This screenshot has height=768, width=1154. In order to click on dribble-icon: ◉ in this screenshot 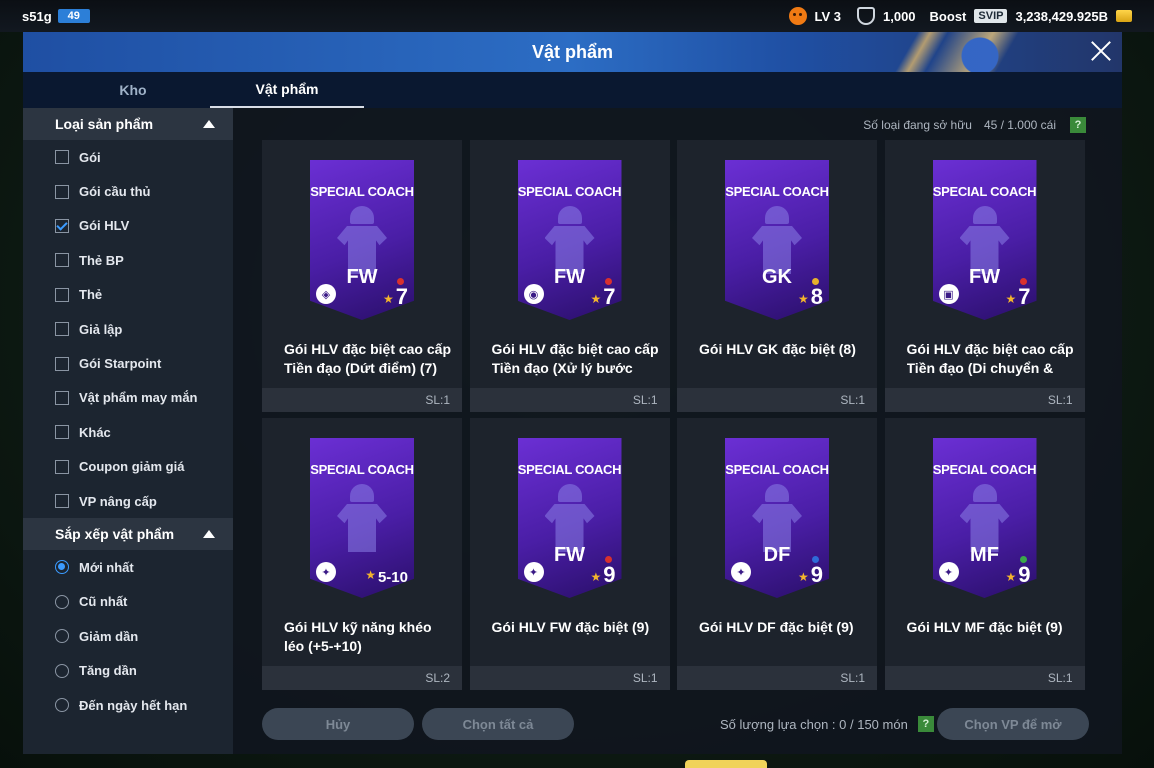, I will do `click(533, 294)`.